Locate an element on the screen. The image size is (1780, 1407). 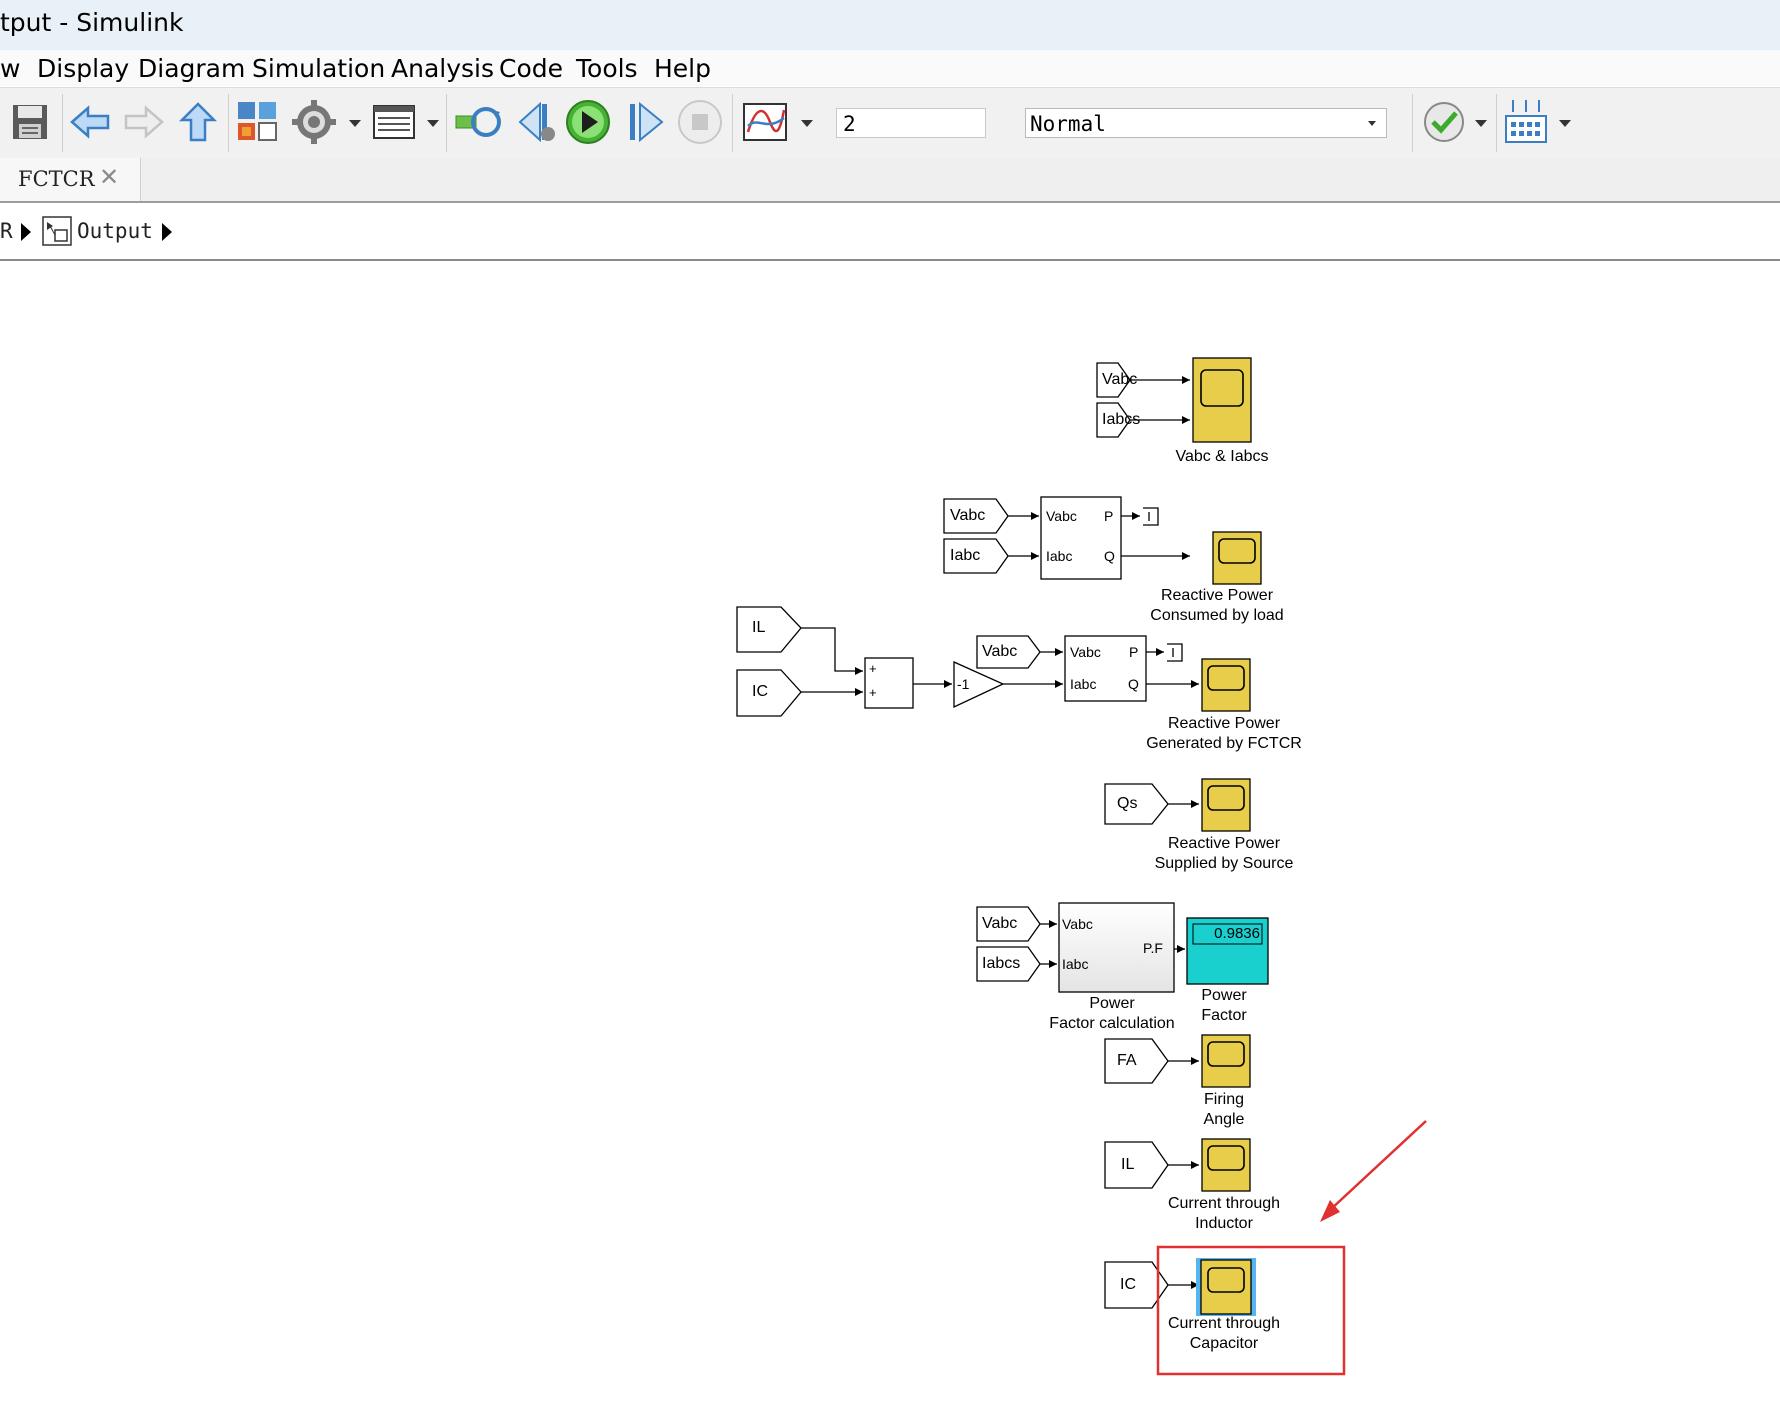
scope-label: Reactive Power Generated by FCTCR is located at coordinates (1224, 733).